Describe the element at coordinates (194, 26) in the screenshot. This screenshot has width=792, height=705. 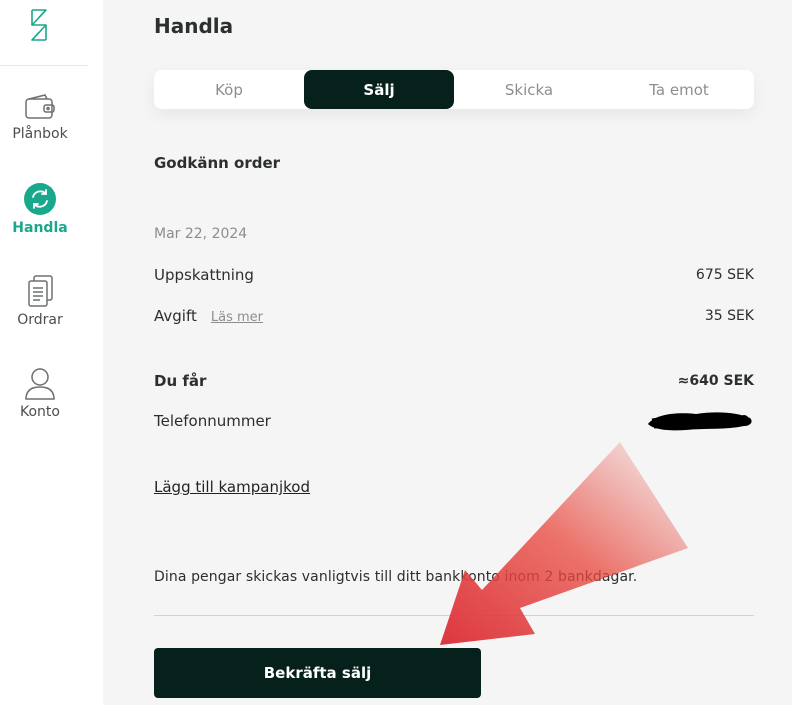
I see `page-title: Handla` at that location.